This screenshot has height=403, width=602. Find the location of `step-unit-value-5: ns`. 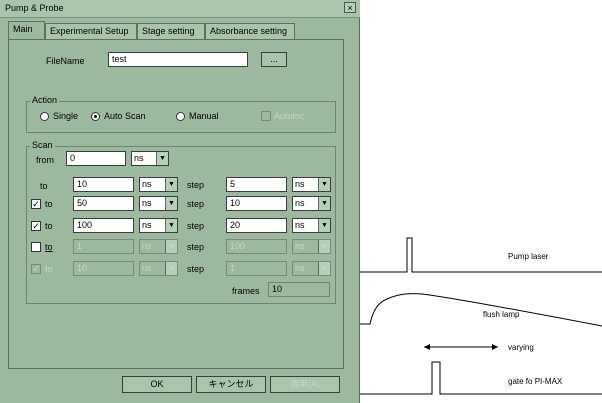

step-unit-value-5: ns is located at coordinates (300, 268).